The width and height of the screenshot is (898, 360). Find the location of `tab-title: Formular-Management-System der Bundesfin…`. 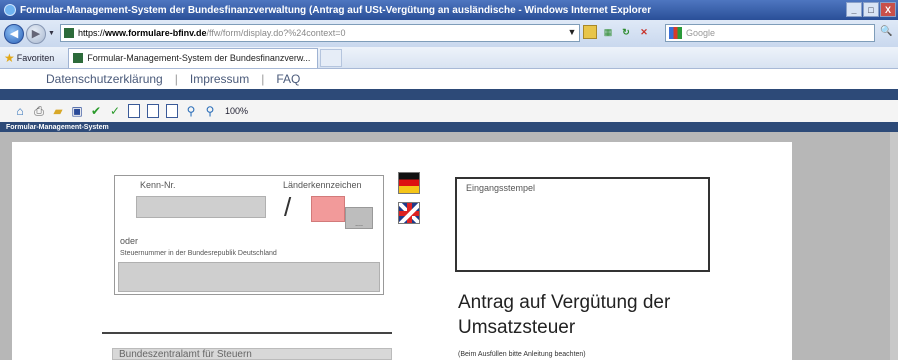

tab-title: Formular-Management-System der Bundesfin… is located at coordinates (199, 58).